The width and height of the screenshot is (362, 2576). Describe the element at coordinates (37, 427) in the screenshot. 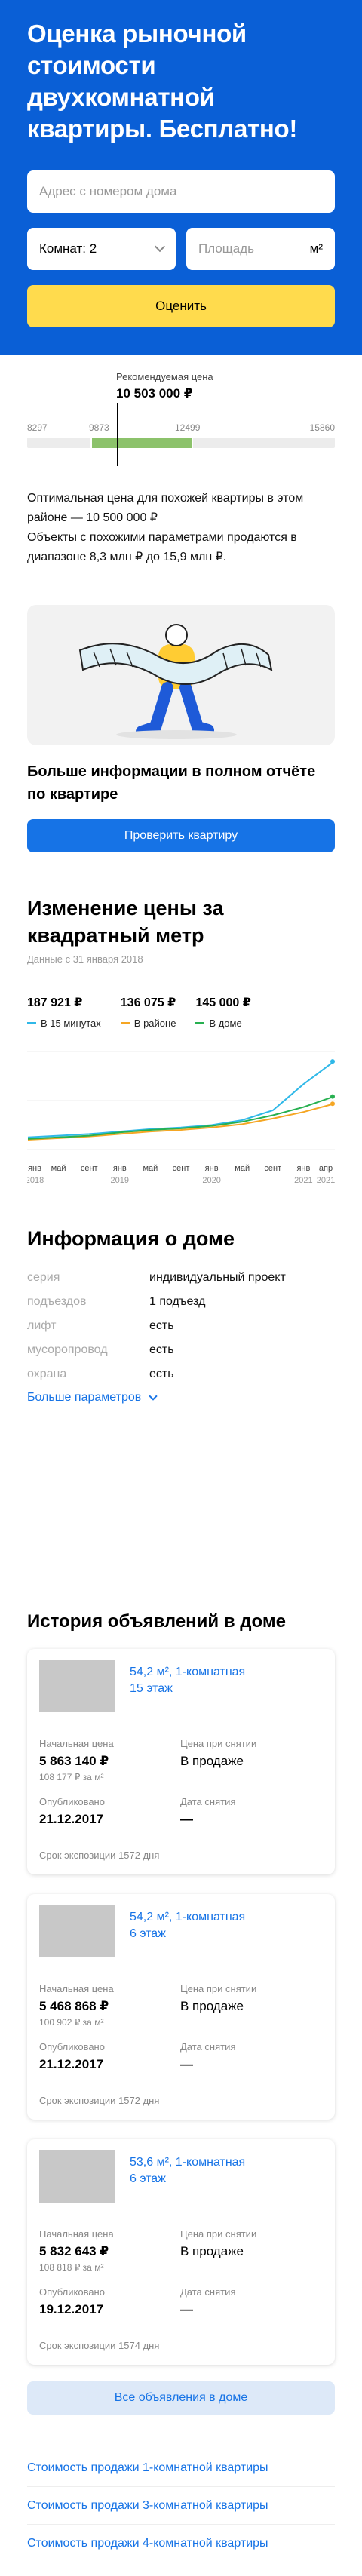

I see `scale-tick: 8297` at that location.